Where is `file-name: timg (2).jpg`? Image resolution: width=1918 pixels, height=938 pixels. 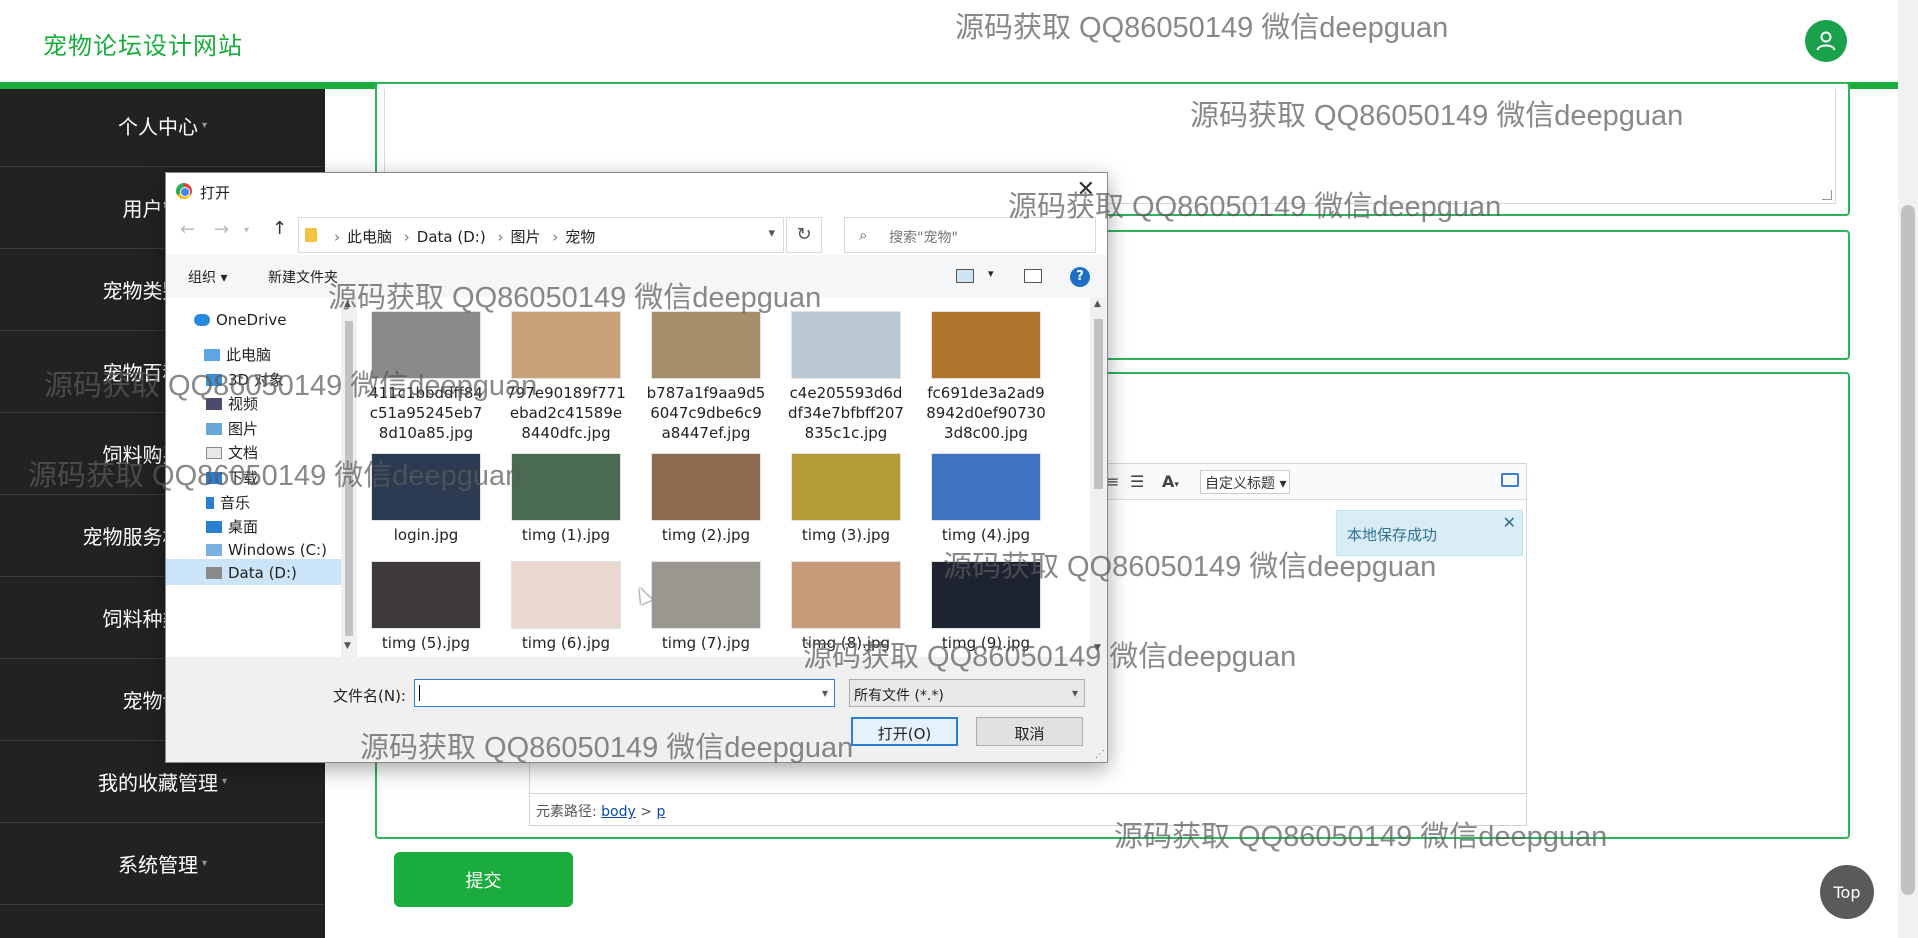 file-name: timg (2).jpg is located at coordinates (706, 535).